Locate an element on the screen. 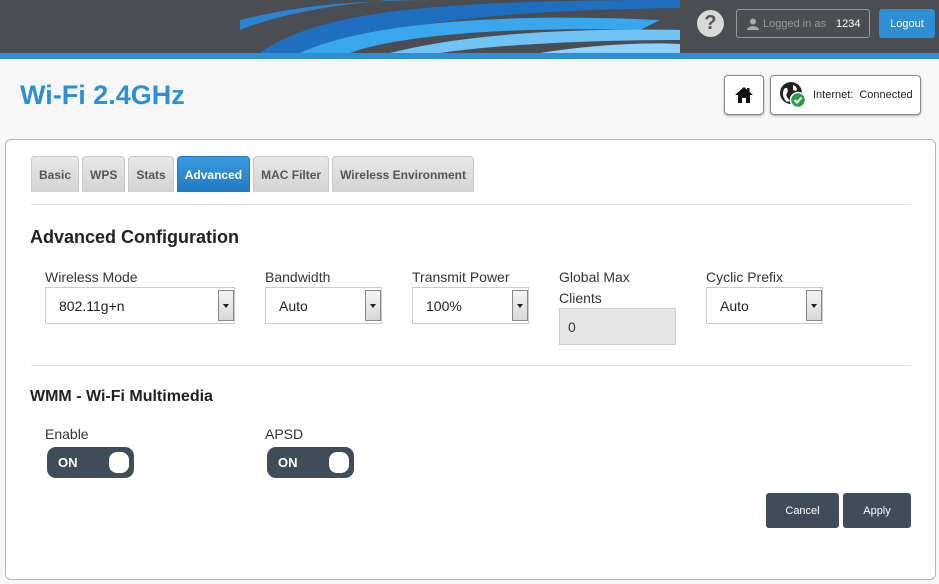 The width and height of the screenshot is (939, 584). question-mark-icon: ? is located at coordinates (710, 23).